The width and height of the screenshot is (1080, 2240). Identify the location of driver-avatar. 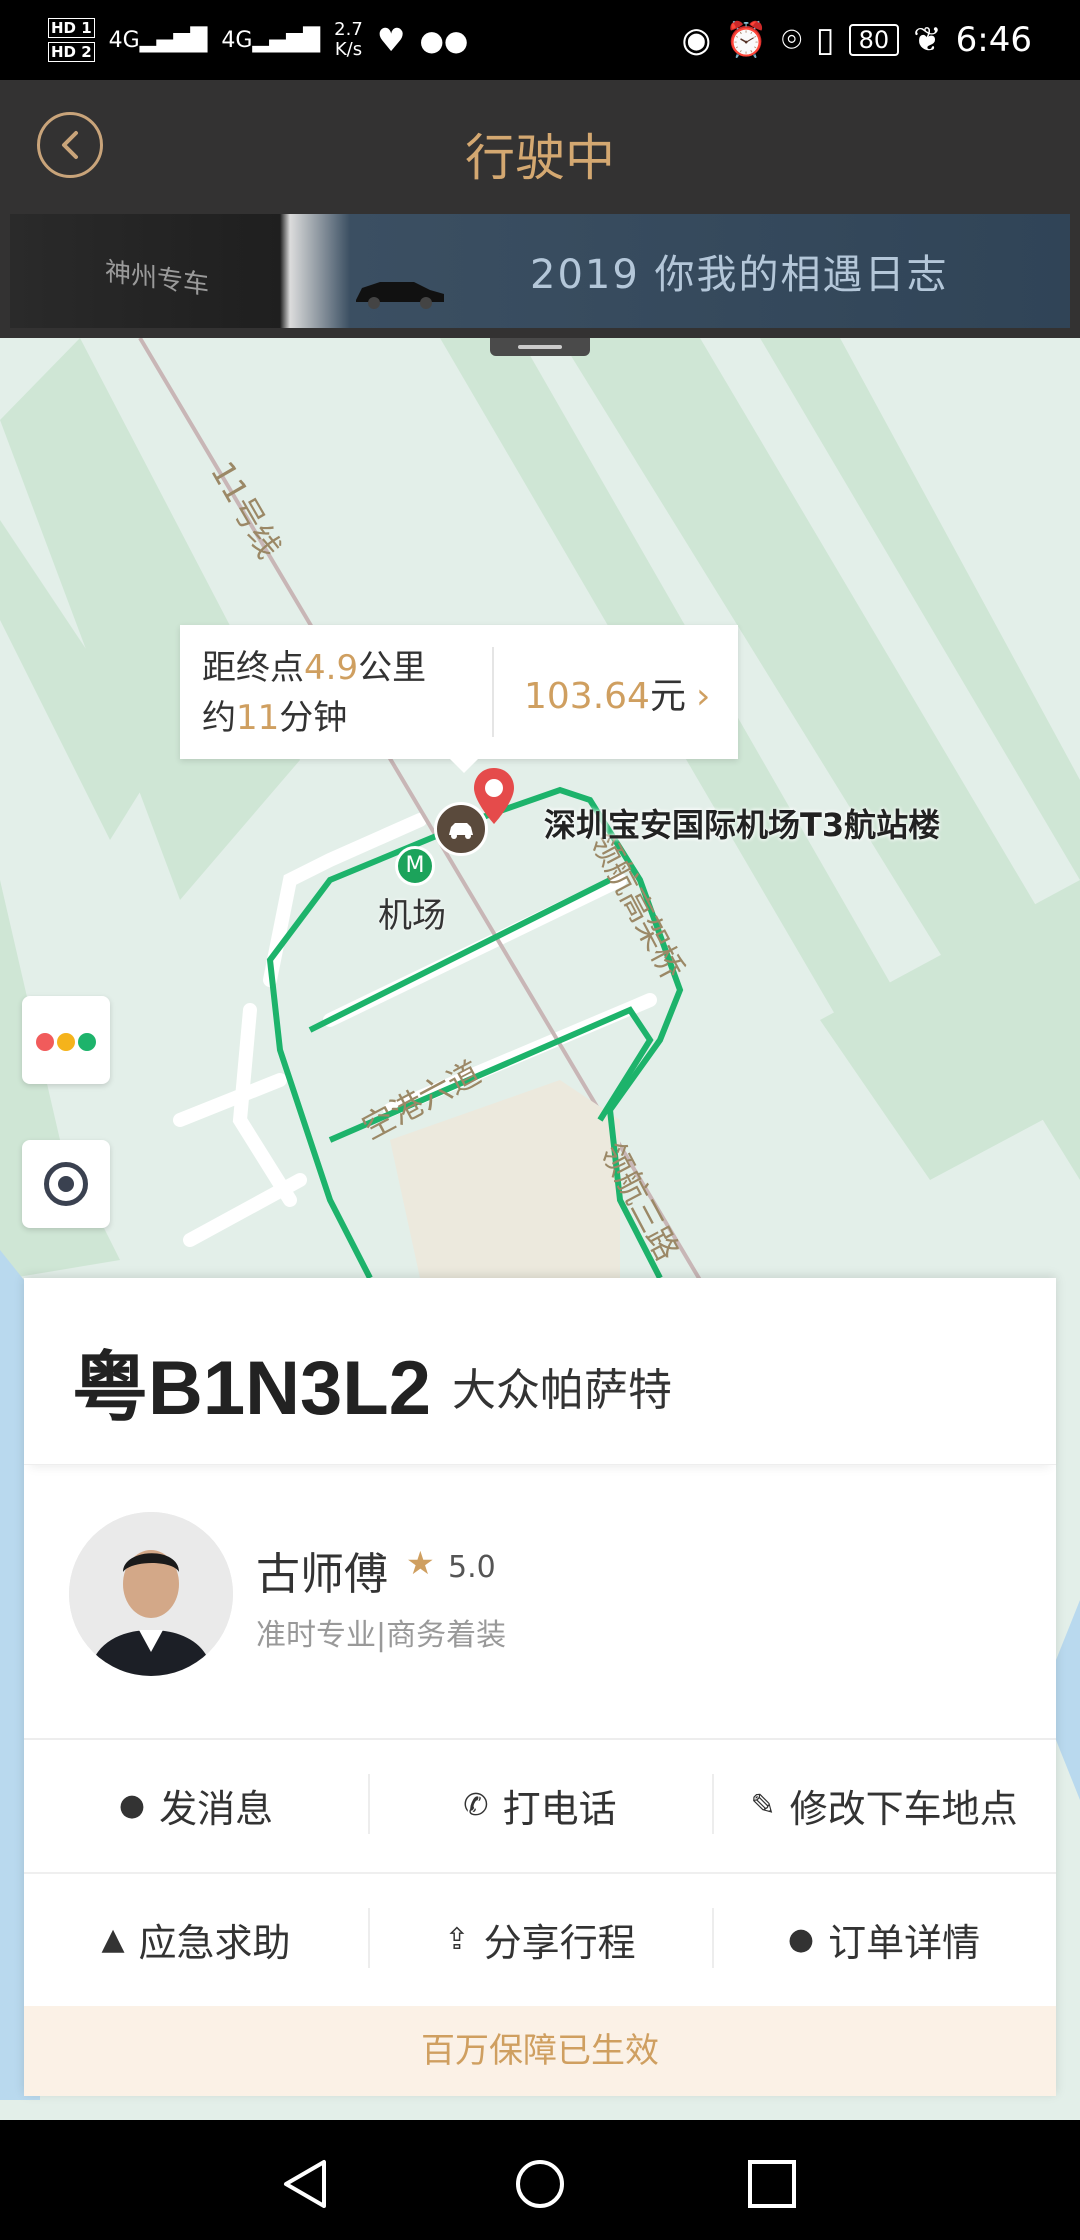
(151, 1594).